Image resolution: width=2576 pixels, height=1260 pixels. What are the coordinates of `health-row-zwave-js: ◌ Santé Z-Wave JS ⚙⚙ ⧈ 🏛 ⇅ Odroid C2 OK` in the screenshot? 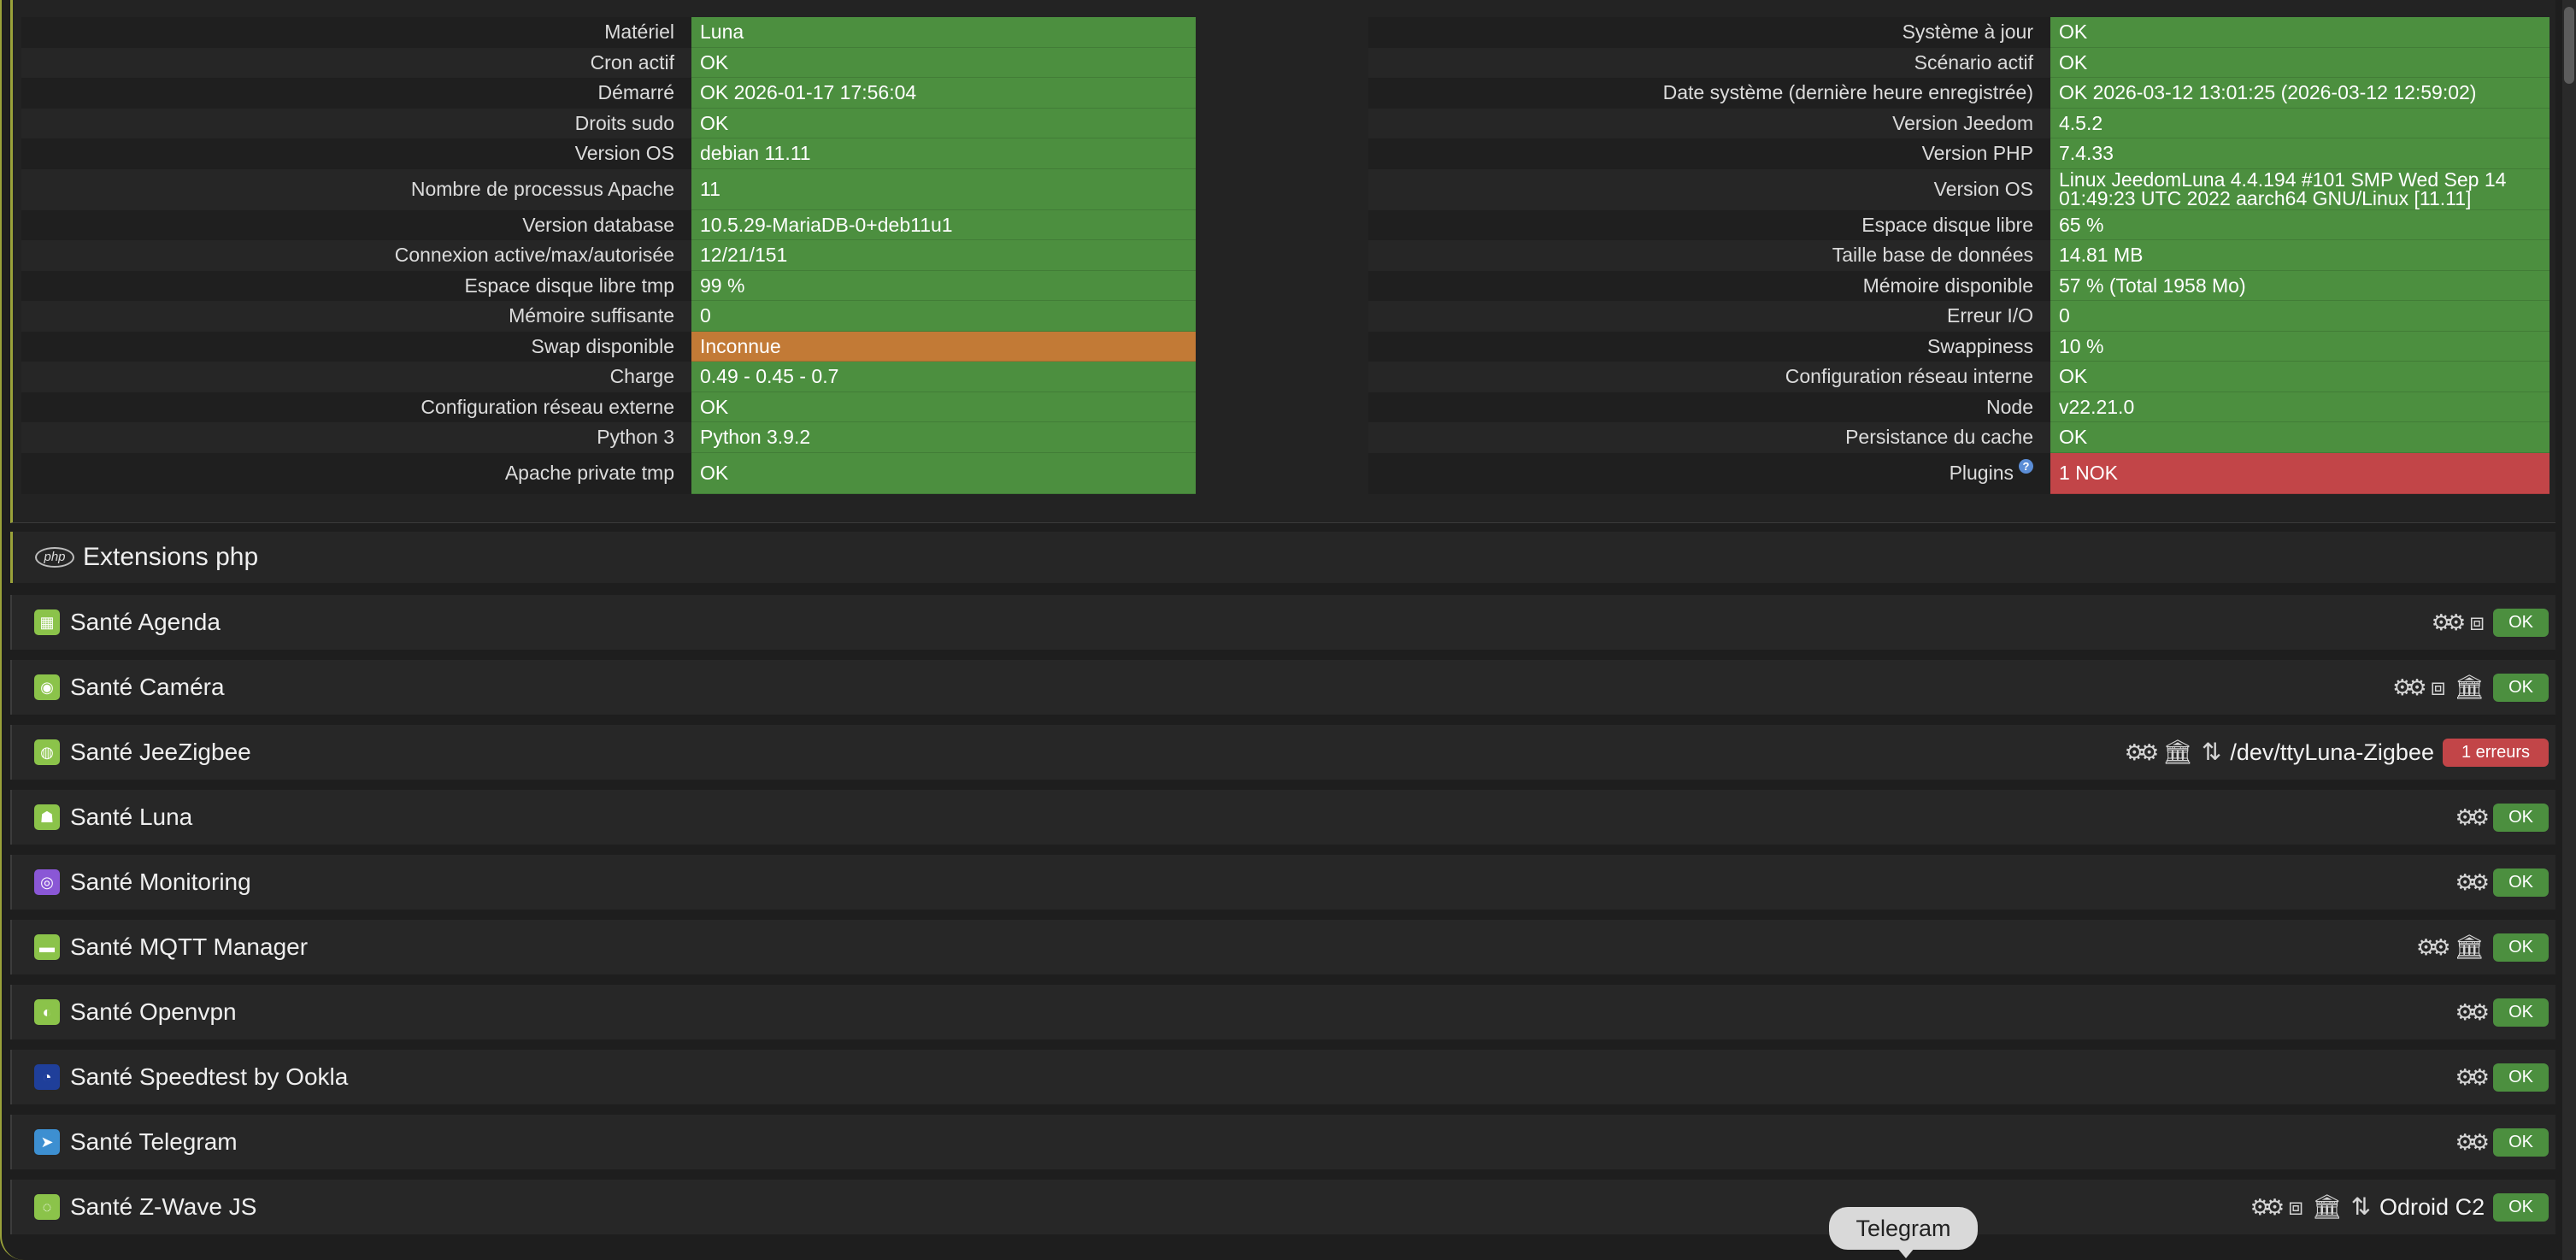 It's located at (1282, 1207).